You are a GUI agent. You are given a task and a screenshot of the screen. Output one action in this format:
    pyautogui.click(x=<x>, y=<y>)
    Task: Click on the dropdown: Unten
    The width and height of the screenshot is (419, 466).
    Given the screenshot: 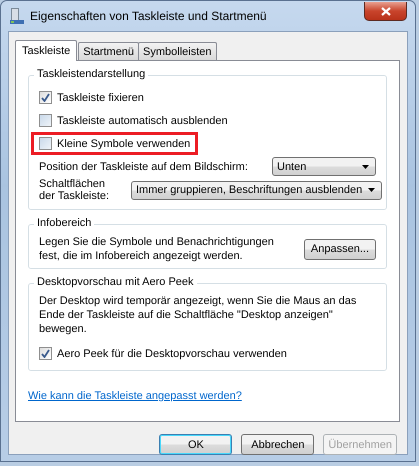 What is the action you would take?
    pyautogui.click(x=324, y=166)
    